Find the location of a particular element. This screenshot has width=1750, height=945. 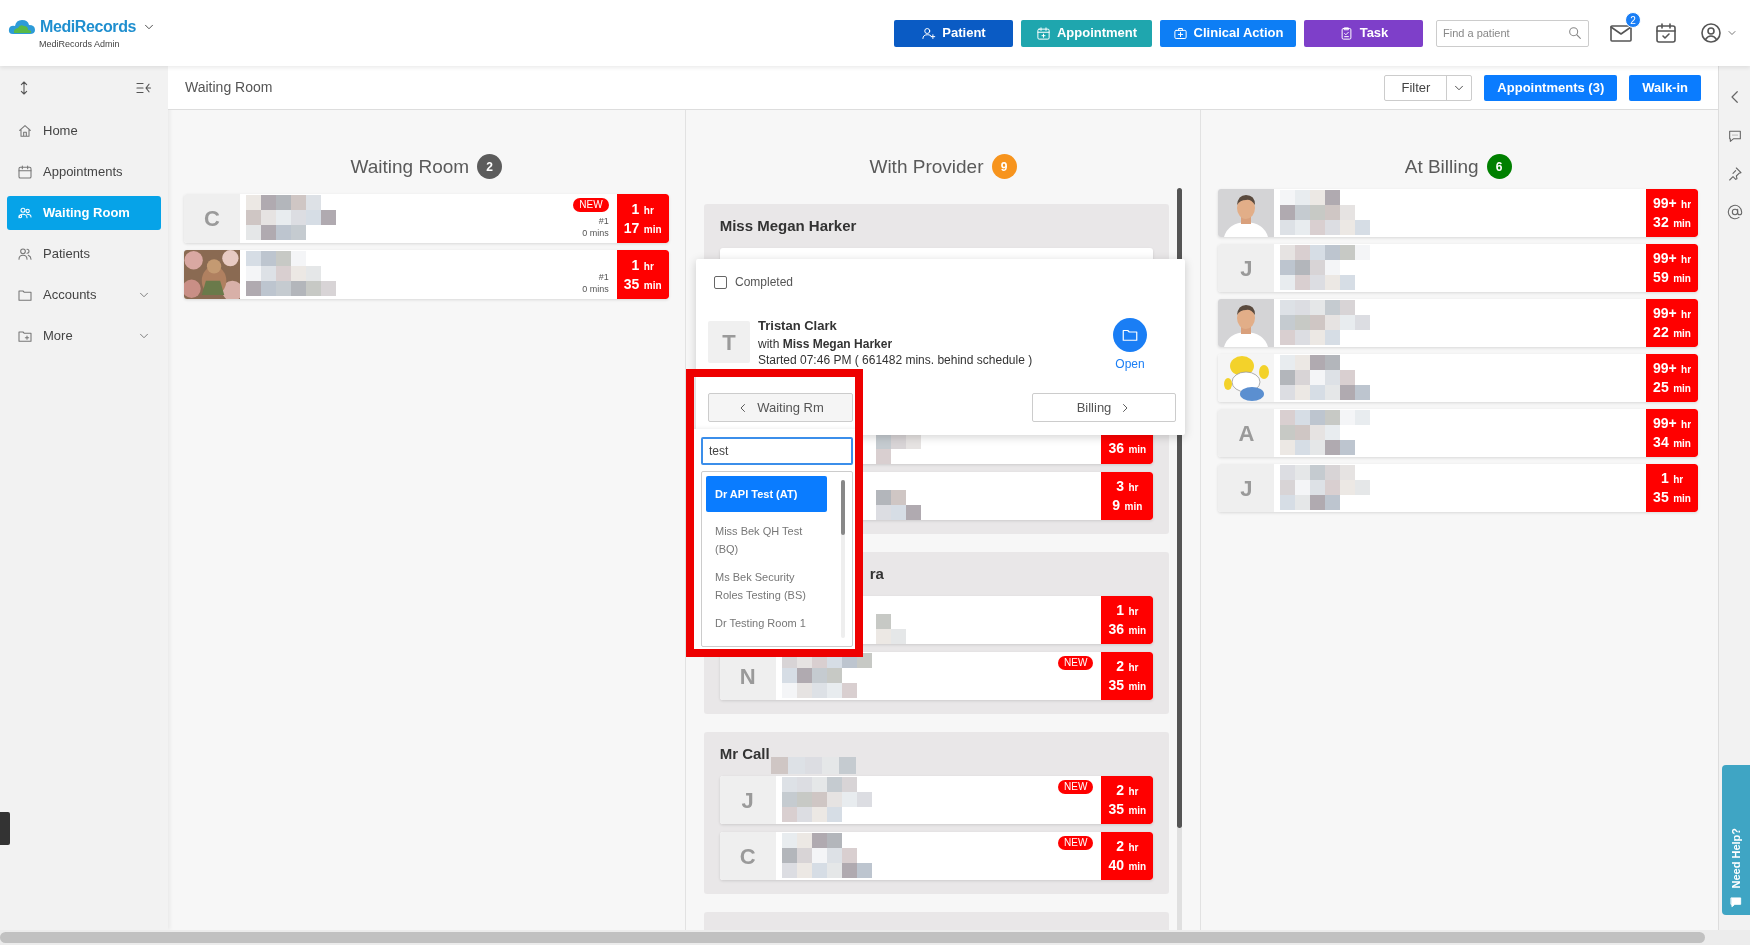

back-button: Waiting Rm is located at coordinates (780, 407).